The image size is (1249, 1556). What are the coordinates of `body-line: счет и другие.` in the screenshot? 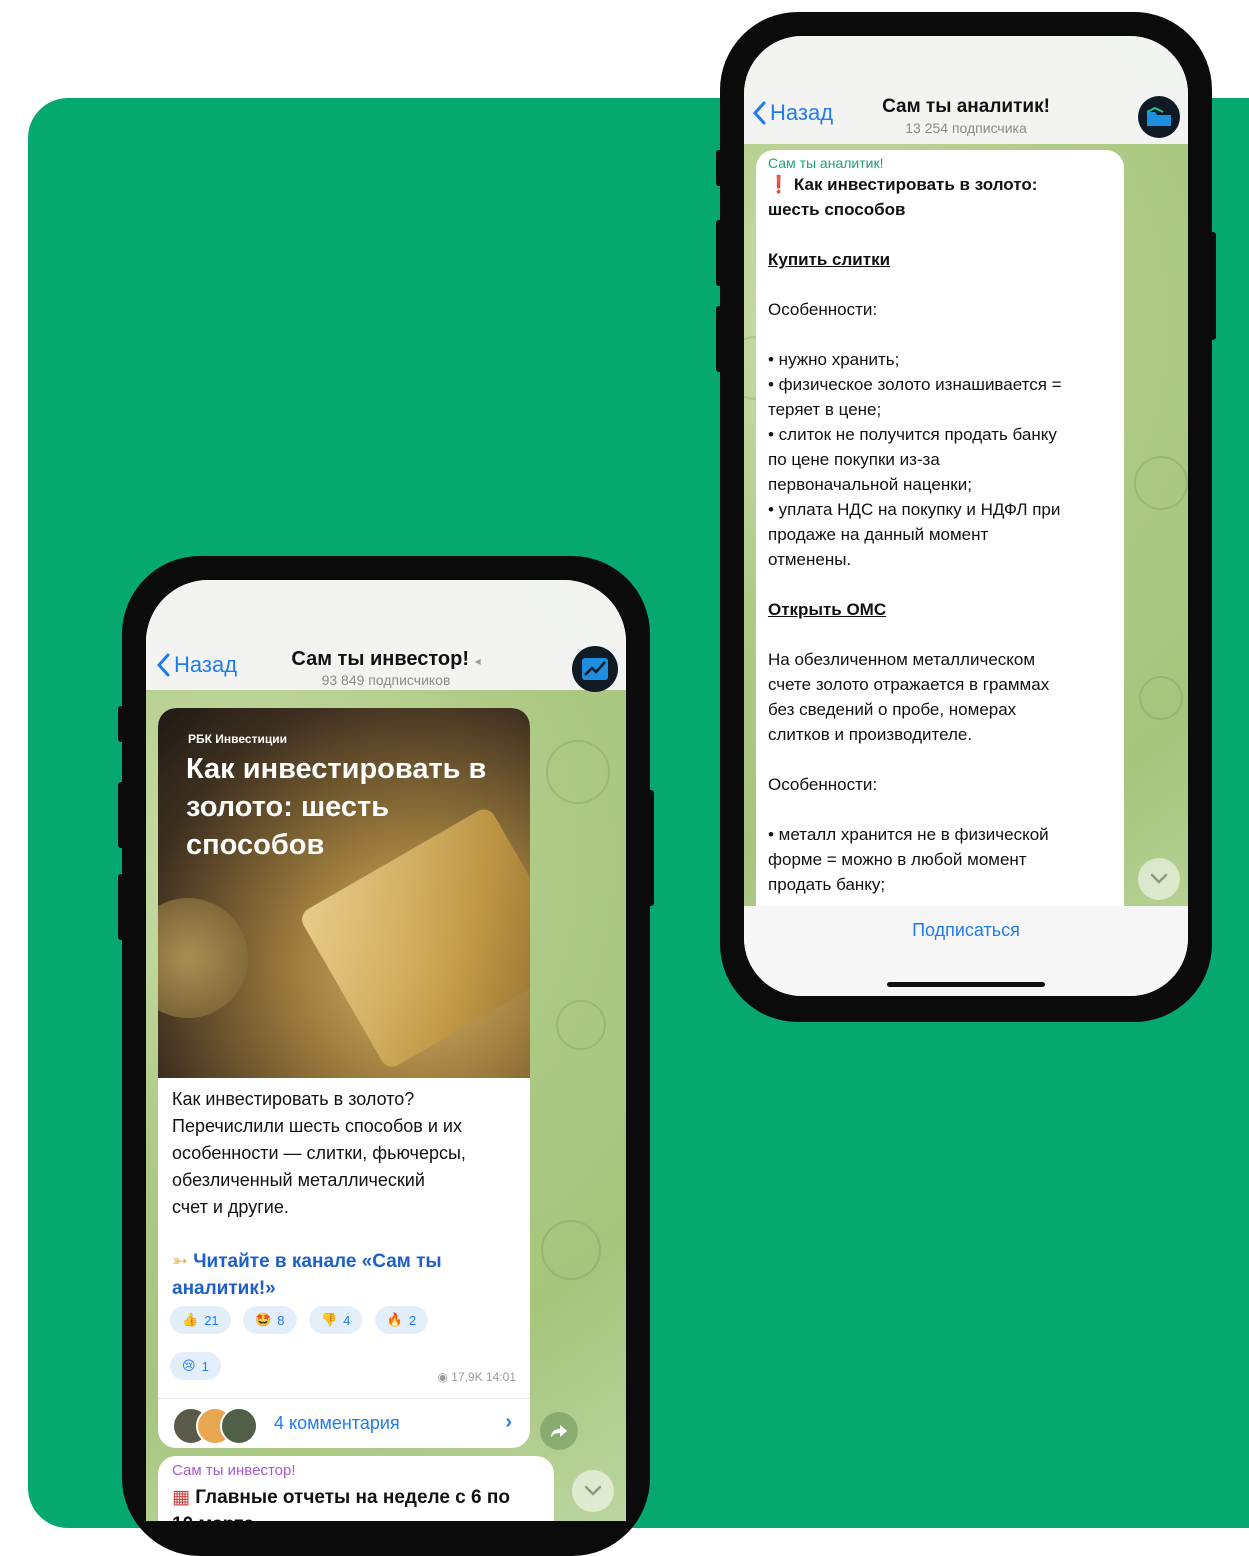 It's located at (230, 1207).